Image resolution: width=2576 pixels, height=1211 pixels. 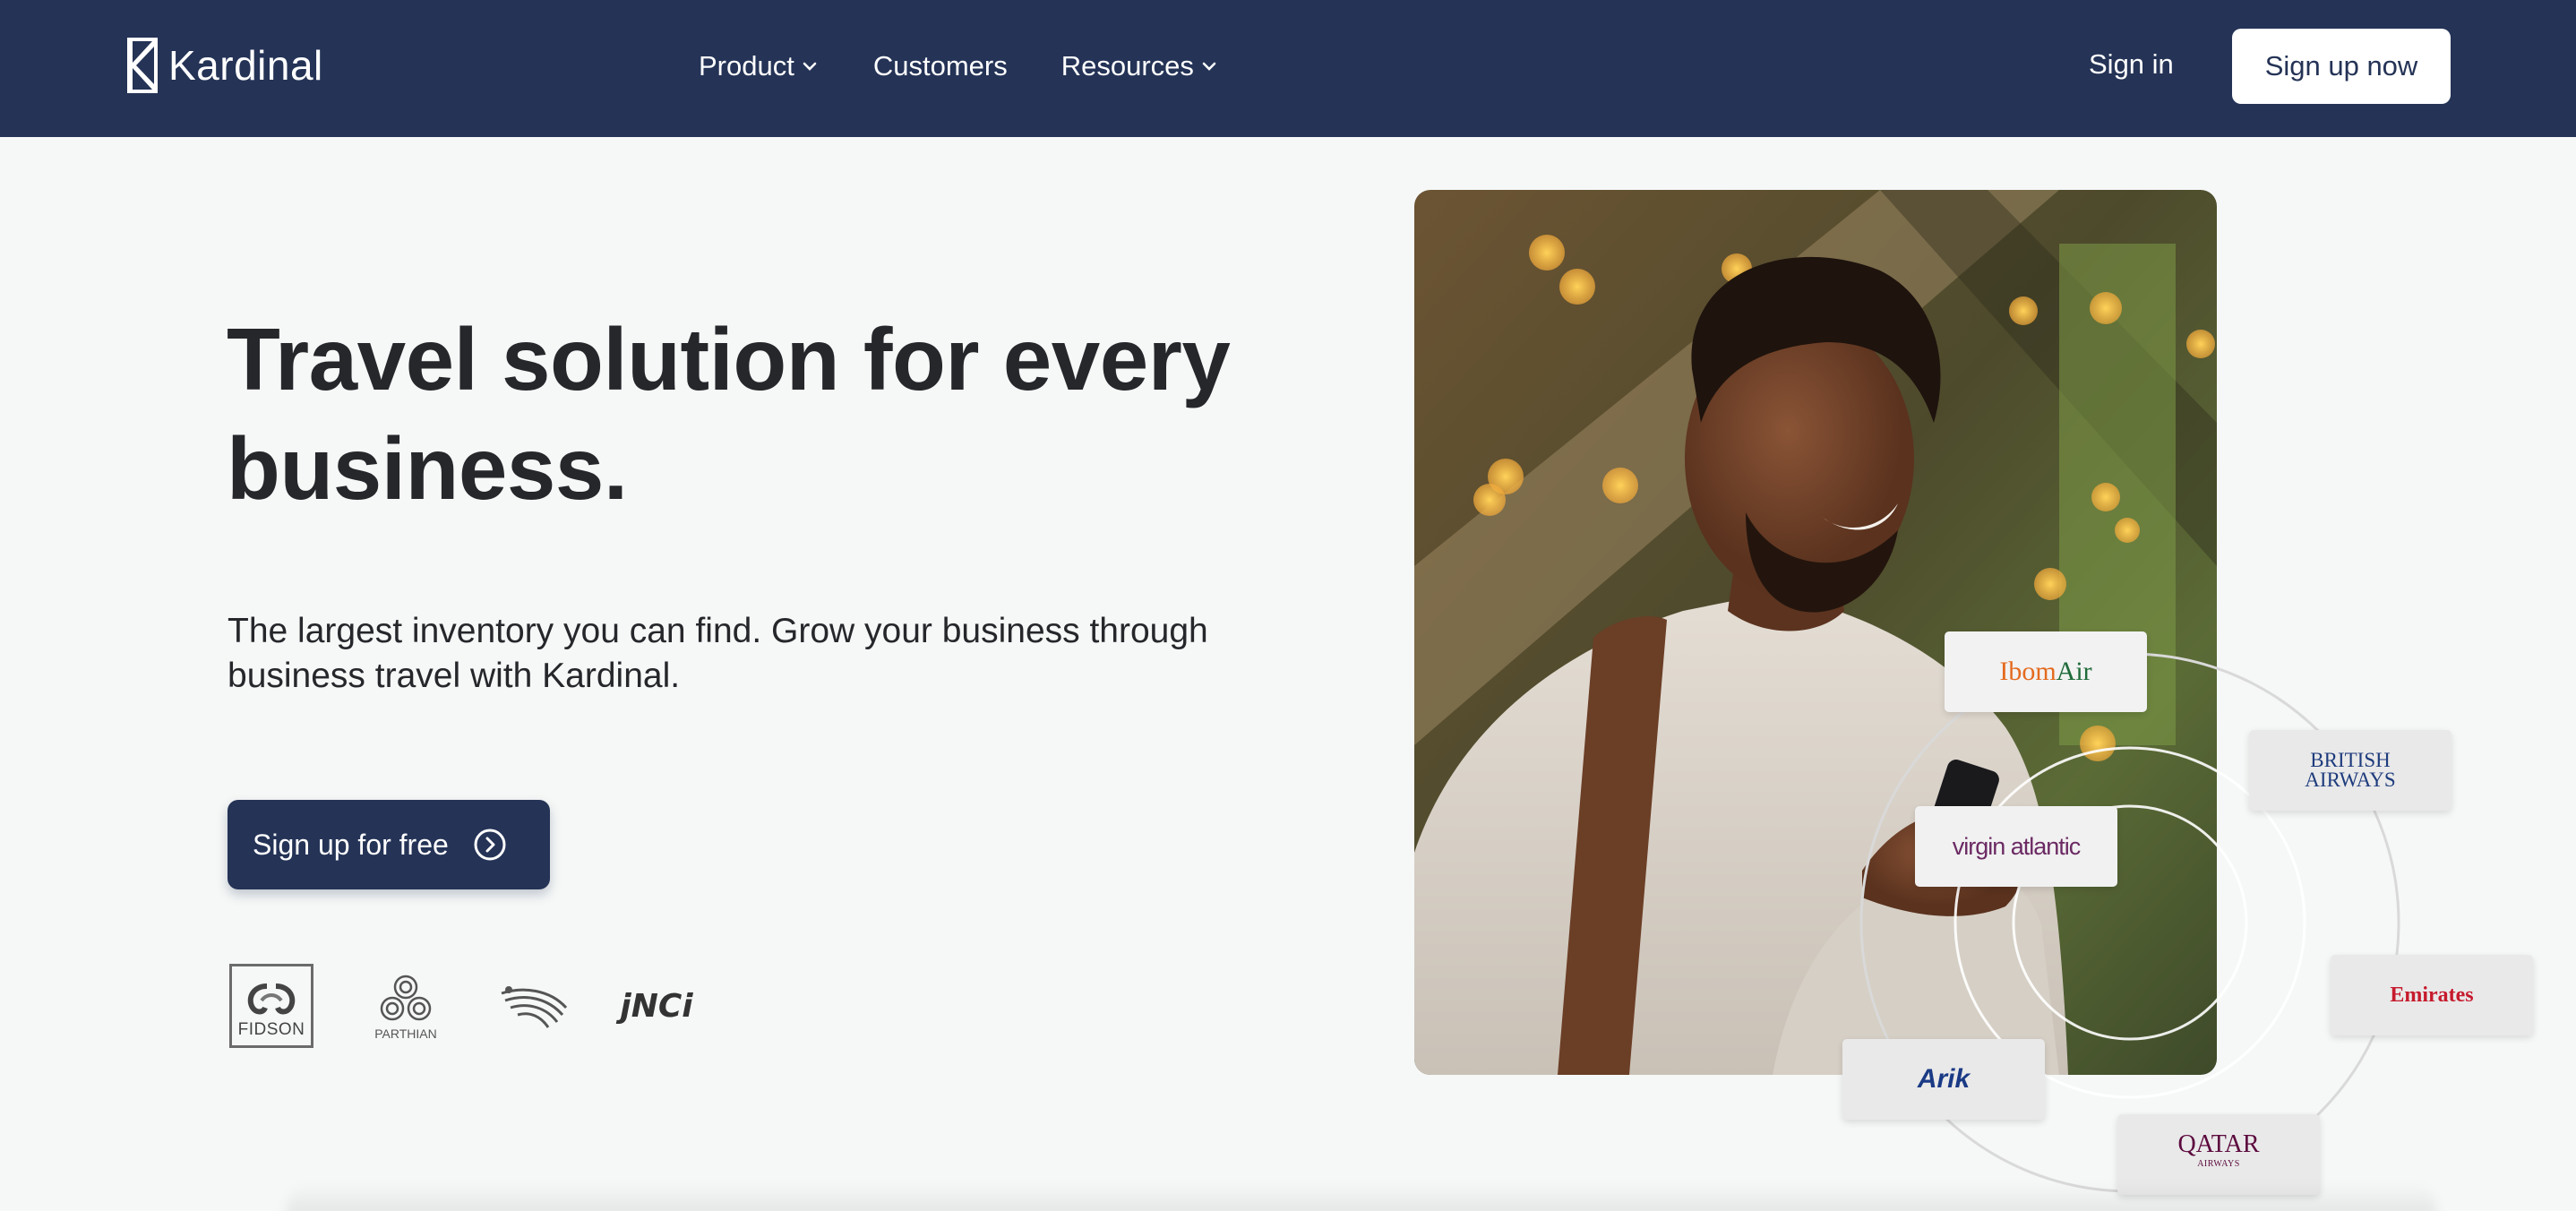 I want to click on eagle-logo, so click(x=533, y=1006).